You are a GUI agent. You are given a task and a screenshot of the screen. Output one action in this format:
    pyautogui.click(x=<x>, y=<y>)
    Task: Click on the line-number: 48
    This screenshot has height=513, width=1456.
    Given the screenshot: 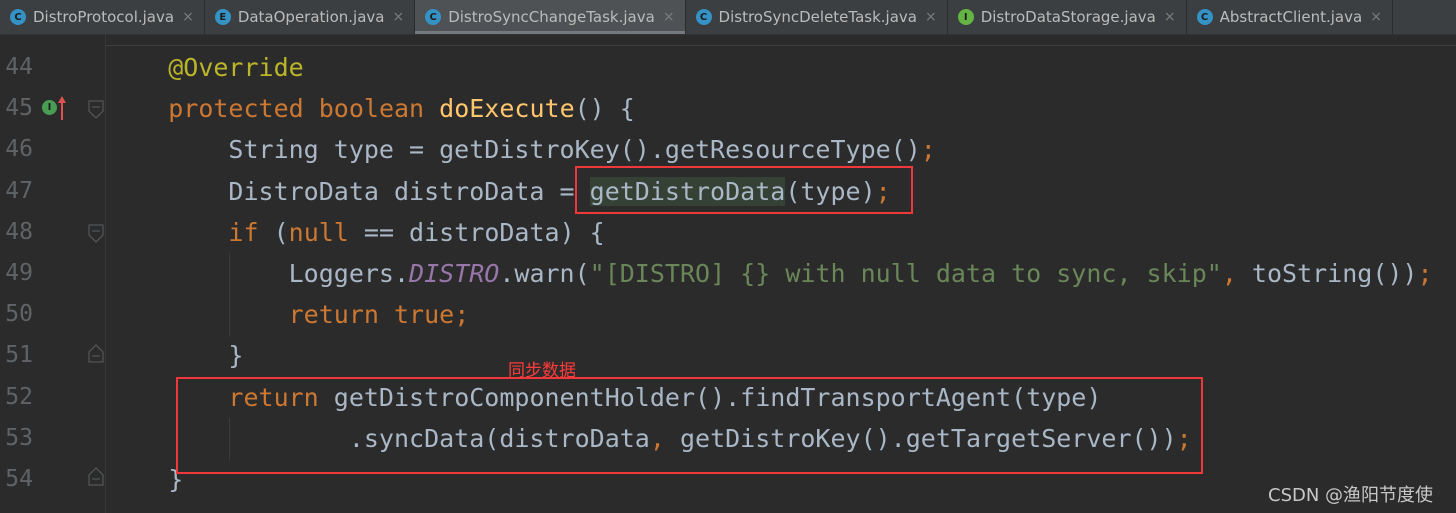 What is the action you would take?
    pyautogui.click(x=19, y=231)
    